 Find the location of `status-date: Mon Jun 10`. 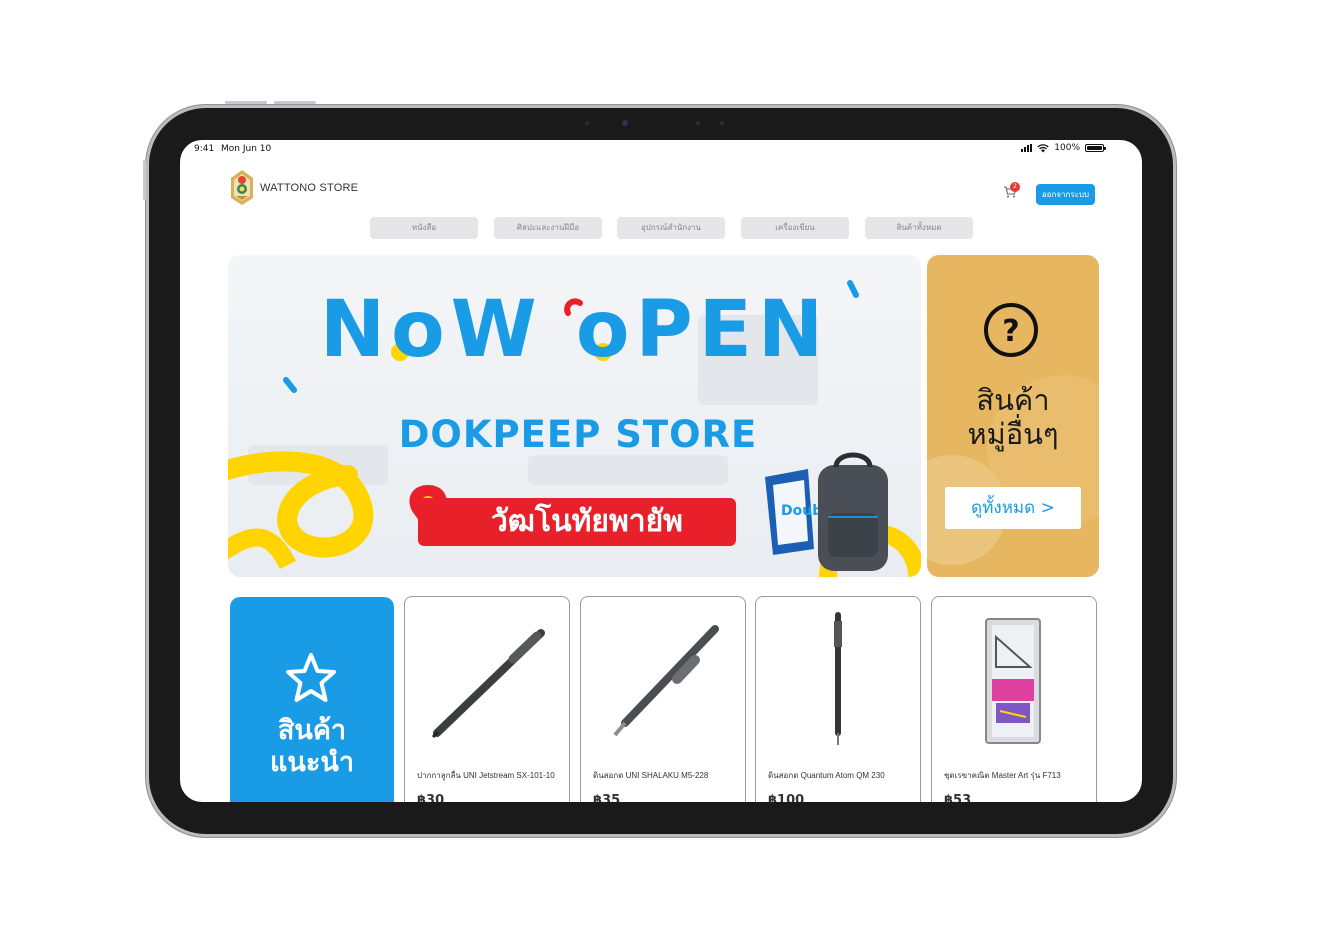

status-date: Mon Jun 10 is located at coordinates (246, 149).